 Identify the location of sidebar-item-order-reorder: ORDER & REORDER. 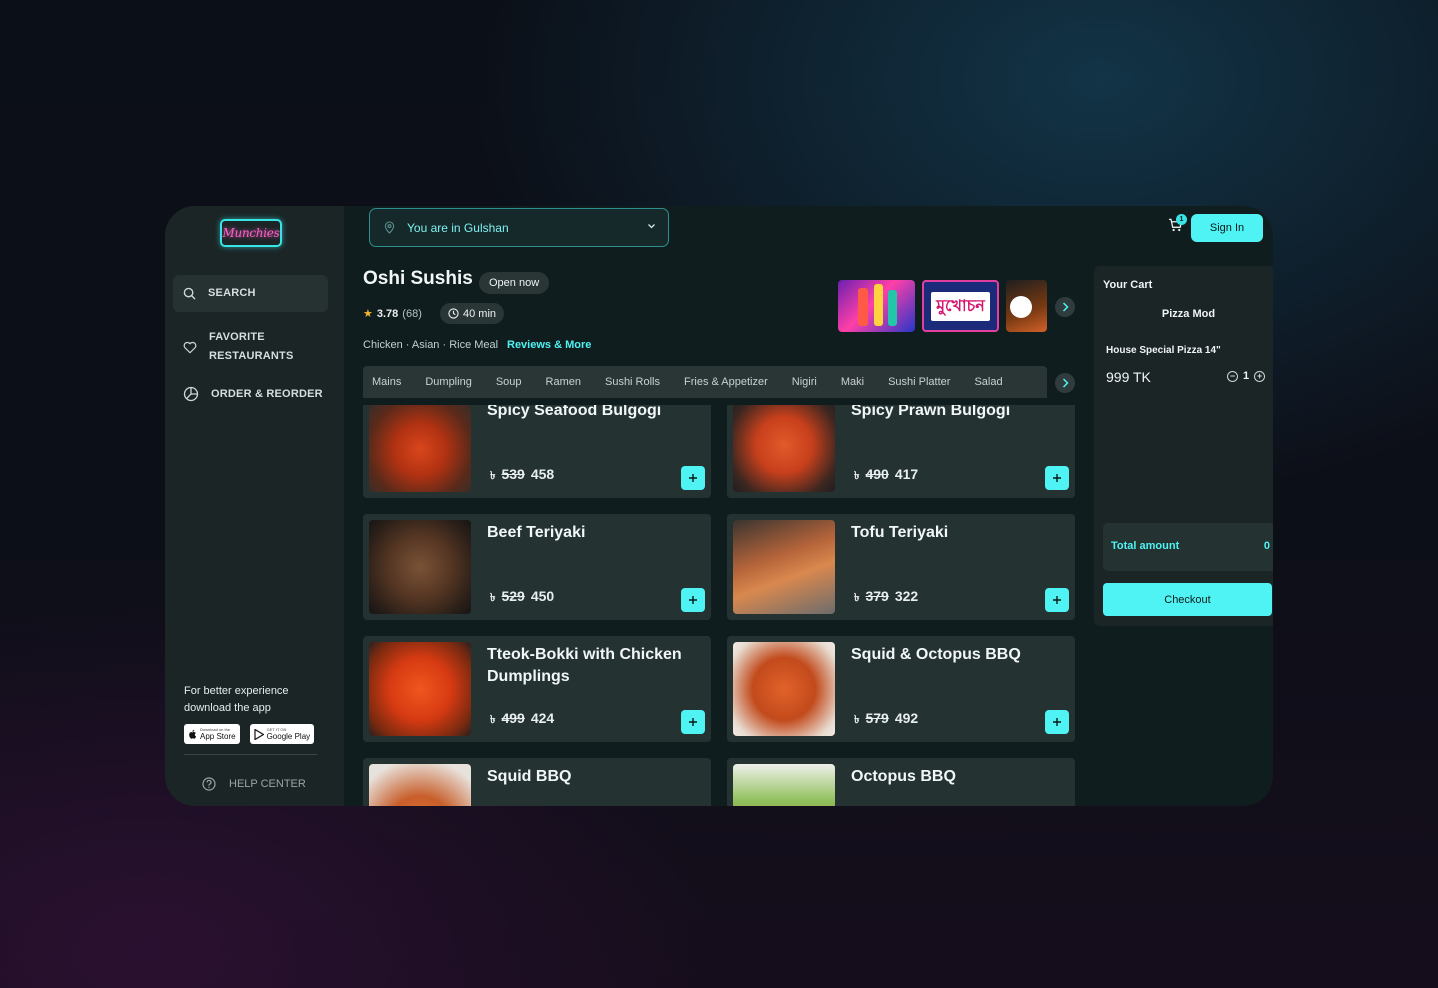
(250, 394).